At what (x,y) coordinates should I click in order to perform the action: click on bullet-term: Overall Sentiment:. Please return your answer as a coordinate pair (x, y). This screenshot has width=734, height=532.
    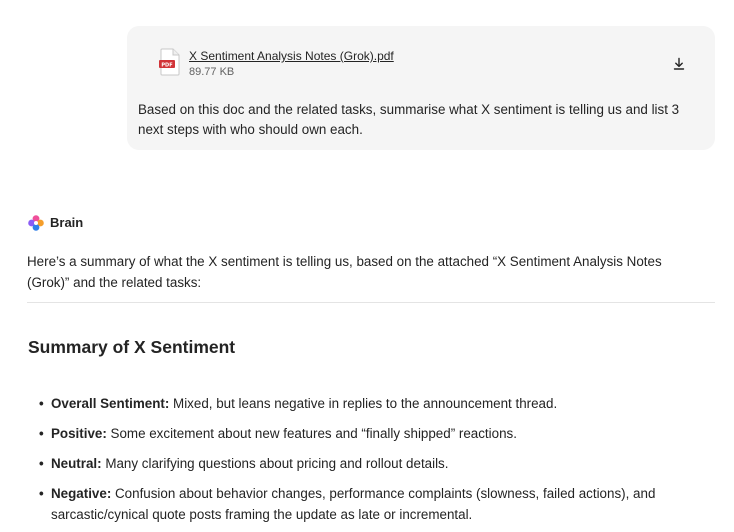
    Looking at the image, I should click on (110, 403).